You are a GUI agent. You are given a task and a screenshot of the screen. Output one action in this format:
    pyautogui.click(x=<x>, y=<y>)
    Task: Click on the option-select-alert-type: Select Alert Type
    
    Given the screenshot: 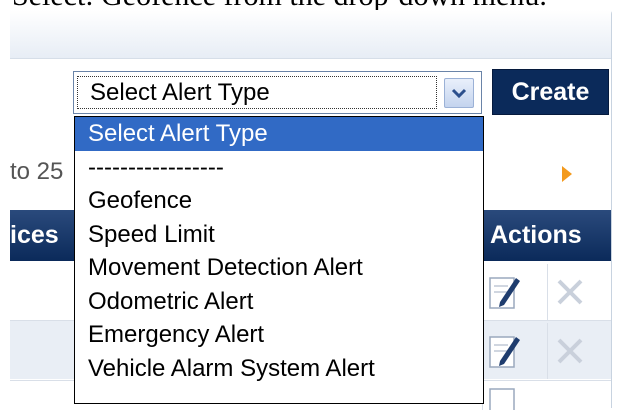 What is the action you would take?
    pyautogui.click(x=279, y=134)
    